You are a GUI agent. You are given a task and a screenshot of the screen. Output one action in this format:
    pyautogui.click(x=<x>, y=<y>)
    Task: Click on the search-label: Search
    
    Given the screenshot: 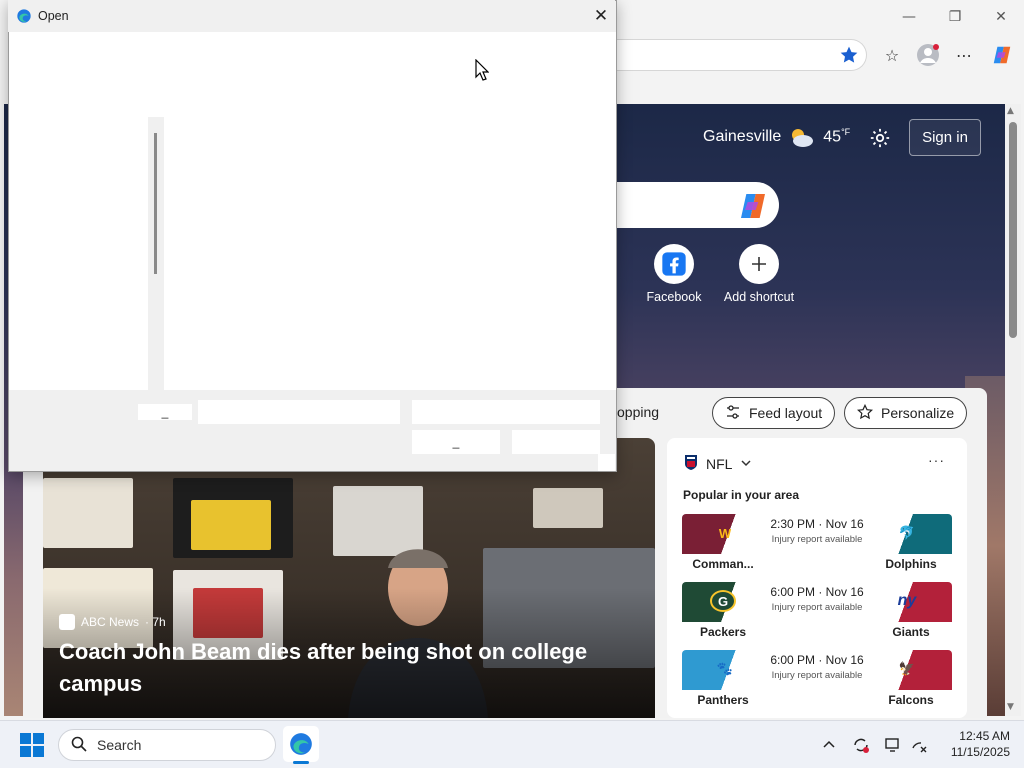 What is the action you would take?
    pyautogui.click(x=119, y=745)
    